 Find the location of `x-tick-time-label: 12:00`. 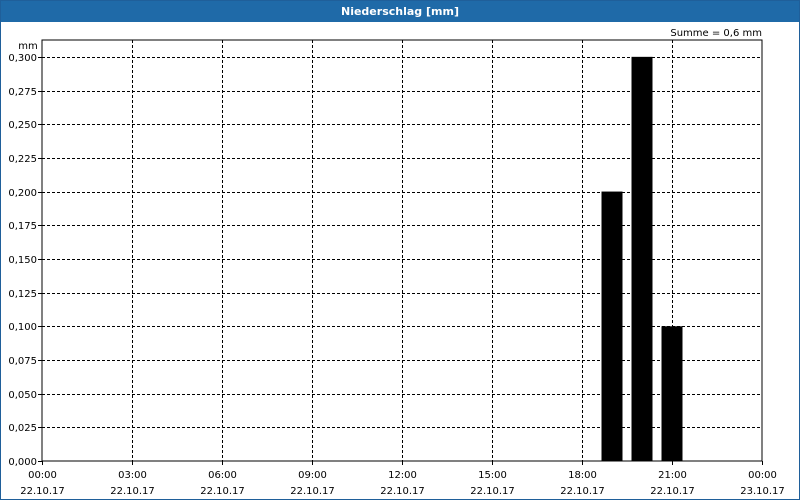

x-tick-time-label: 12:00 is located at coordinates (402, 475).